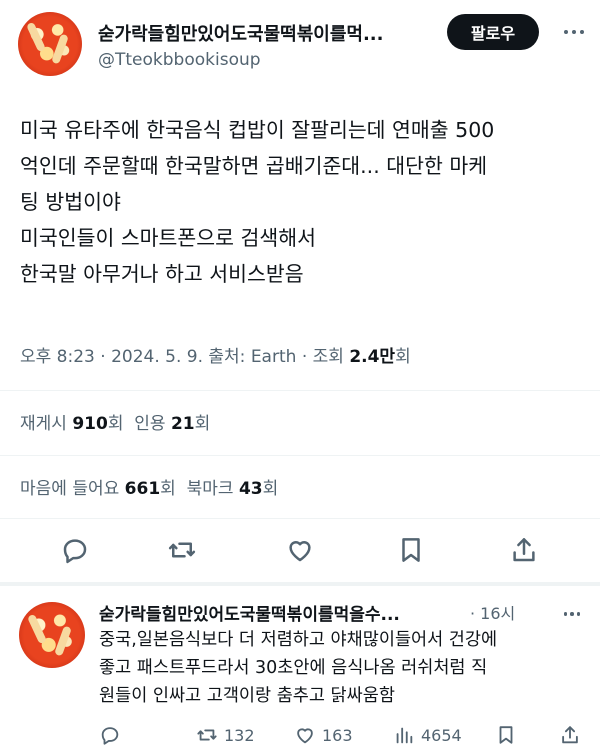 The height and width of the screenshot is (749, 600). Describe the element at coordinates (149, 424) in the screenshot. I see `quotes-label: 인용` at that location.